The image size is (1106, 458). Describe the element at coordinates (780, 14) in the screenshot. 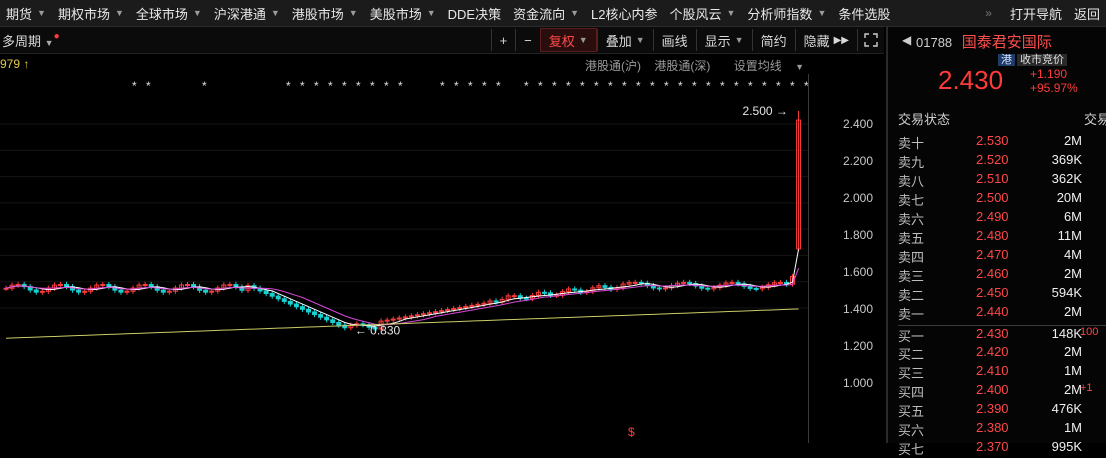

I see `menu-label: 分析师指数` at that location.